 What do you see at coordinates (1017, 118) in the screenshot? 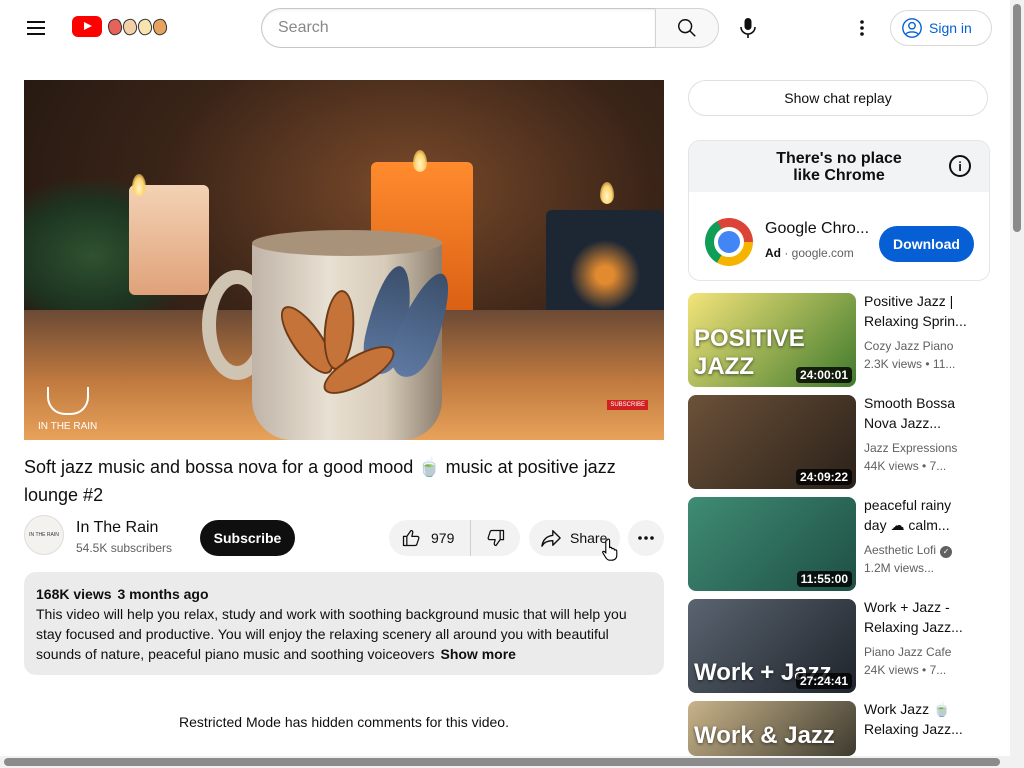
I see `vertical-scrollbar-thumb` at bounding box center [1017, 118].